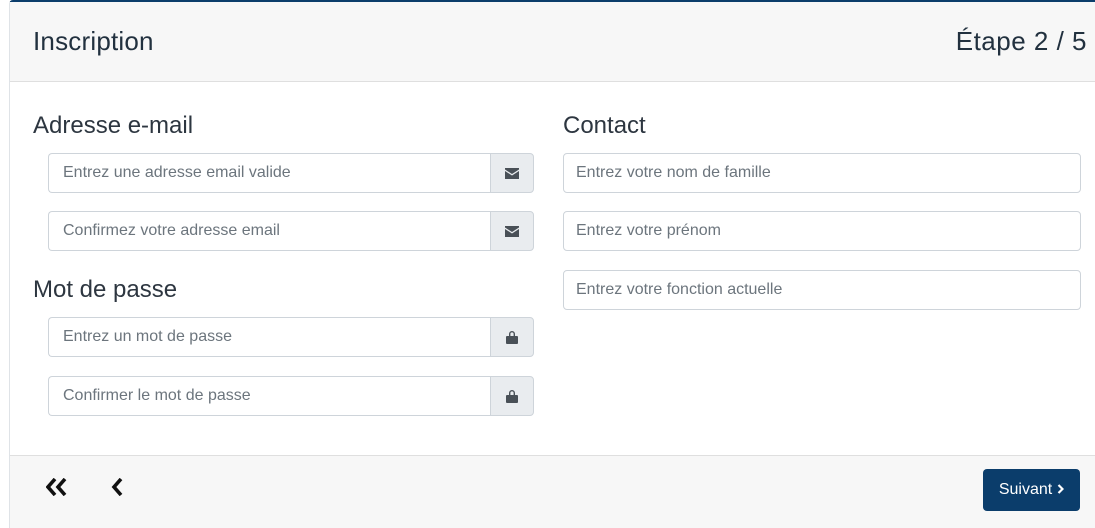 This screenshot has height=528, width=1095. I want to click on step-indicator: Étape 2 / 5, so click(1021, 41).